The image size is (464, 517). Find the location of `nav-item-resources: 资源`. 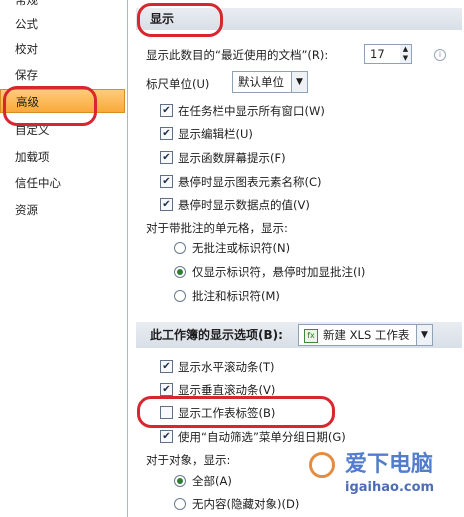

nav-item-resources: 资源 is located at coordinates (62, 210).